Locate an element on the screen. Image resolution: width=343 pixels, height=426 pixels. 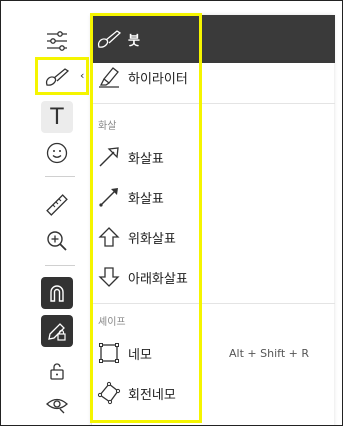
menu-item-rectangle: 네모 Alt + Shift + R is located at coordinates (213, 353).